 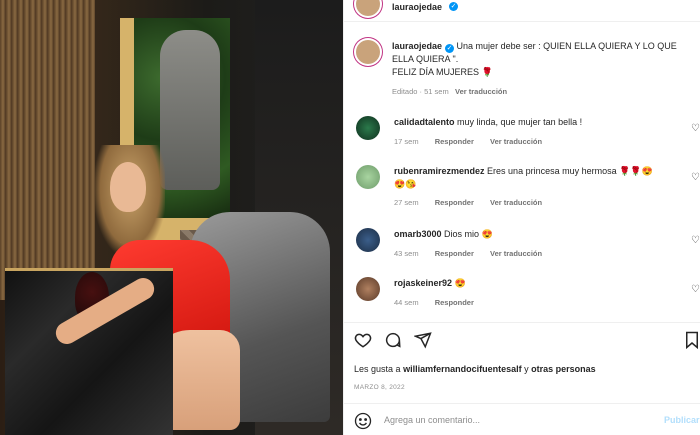 What do you see at coordinates (475, 141) in the screenshot?
I see `comment-meta: 17 sem Responder Ver traducción` at bounding box center [475, 141].